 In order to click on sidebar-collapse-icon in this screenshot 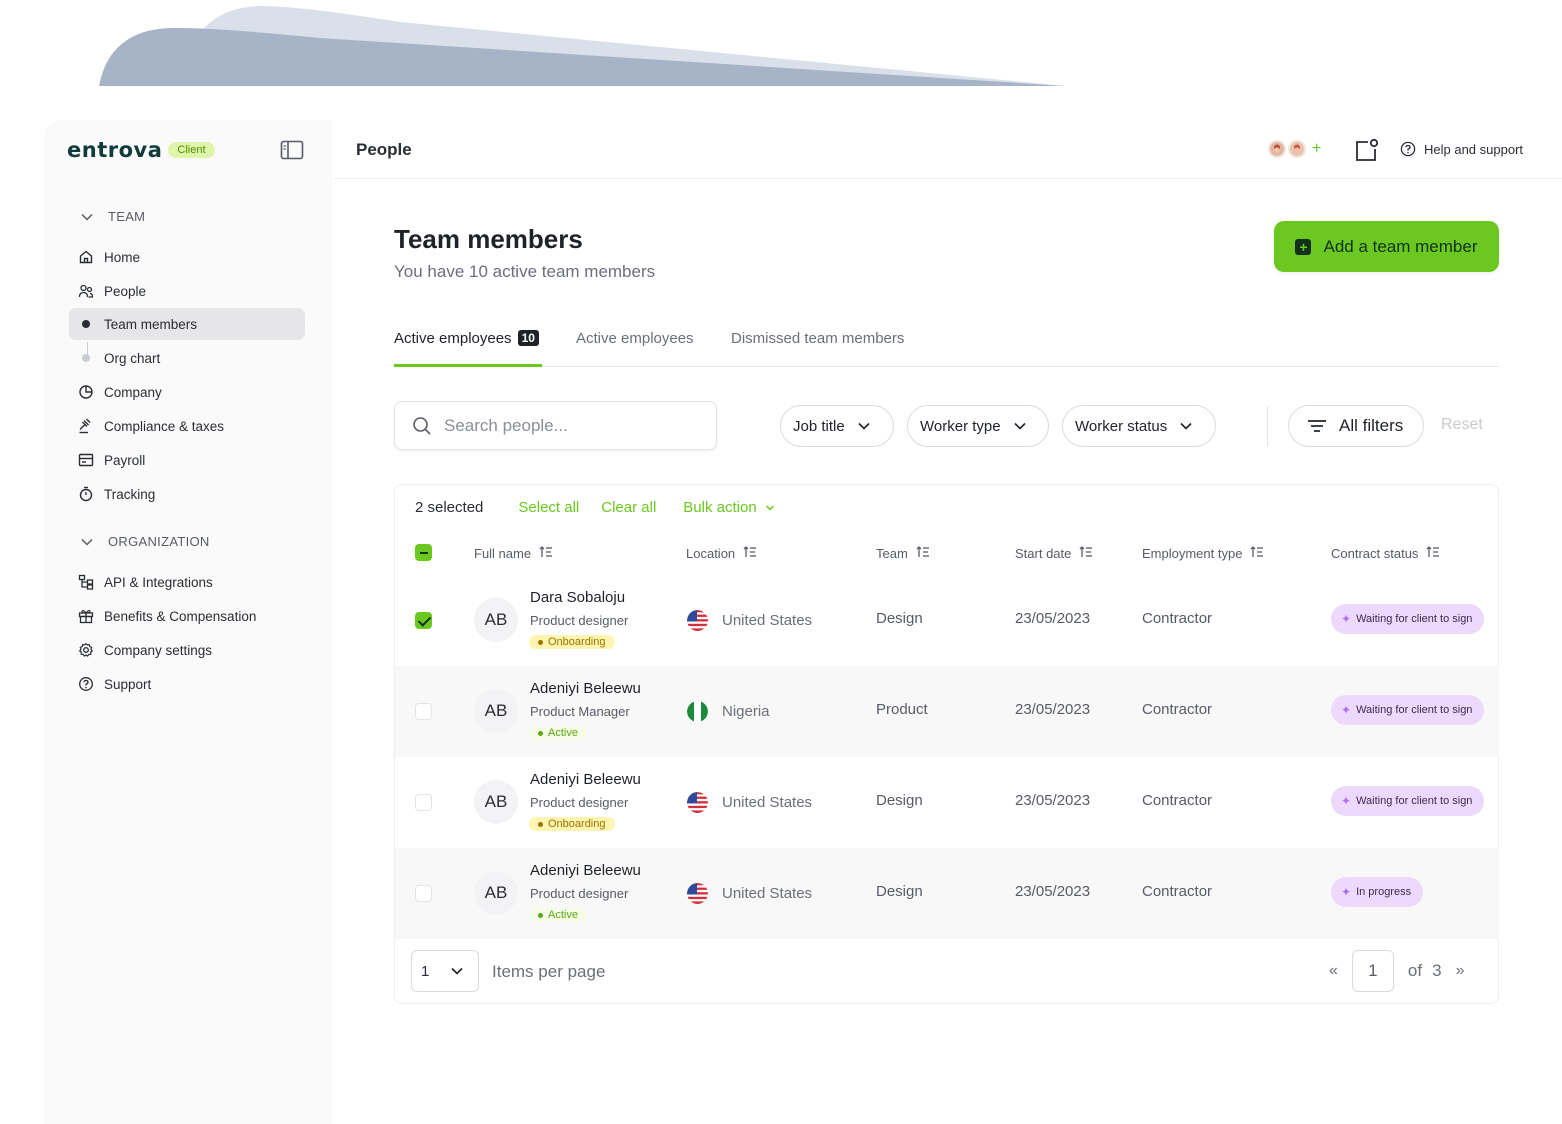, I will do `click(292, 150)`.